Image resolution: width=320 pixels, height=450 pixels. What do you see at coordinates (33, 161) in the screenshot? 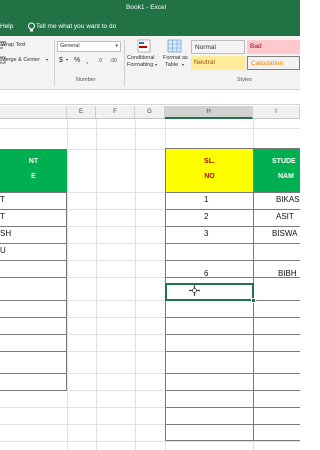
I see `left-header-line1: NT` at bounding box center [33, 161].